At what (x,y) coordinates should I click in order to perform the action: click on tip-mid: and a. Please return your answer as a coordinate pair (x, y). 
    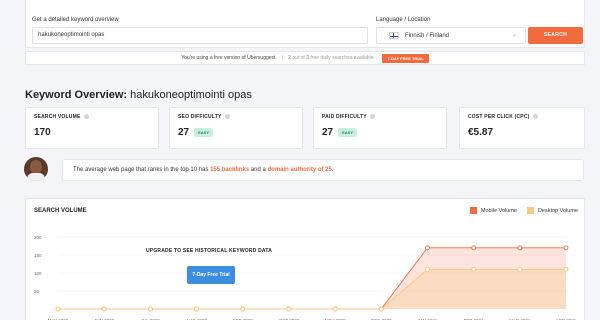
    Looking at the image, I should click on (258, 170).